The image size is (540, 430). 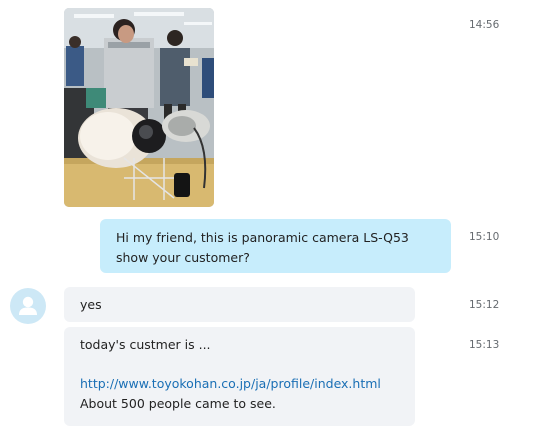 What do you see at coordinates (484, 345) in the screenshot?
I see `incoming-message-2-timestamp: 15:13` at bounding box center [484, 345].